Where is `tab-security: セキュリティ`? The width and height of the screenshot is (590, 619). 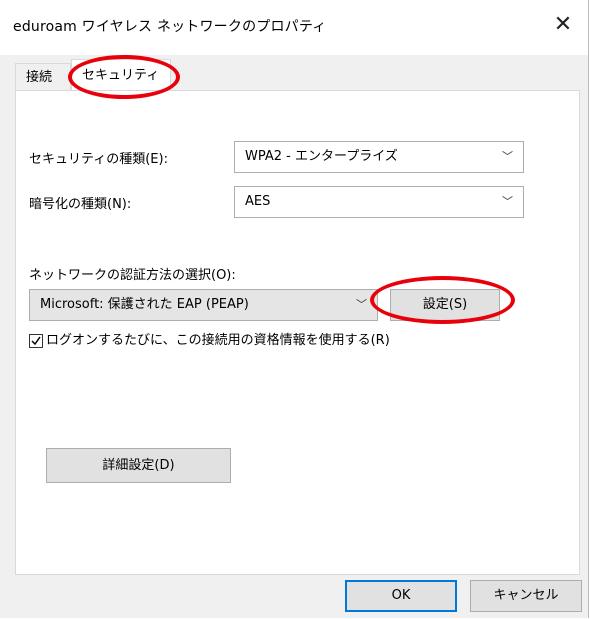 tab-security: セキュリティ is located at coordinates (121, 75).